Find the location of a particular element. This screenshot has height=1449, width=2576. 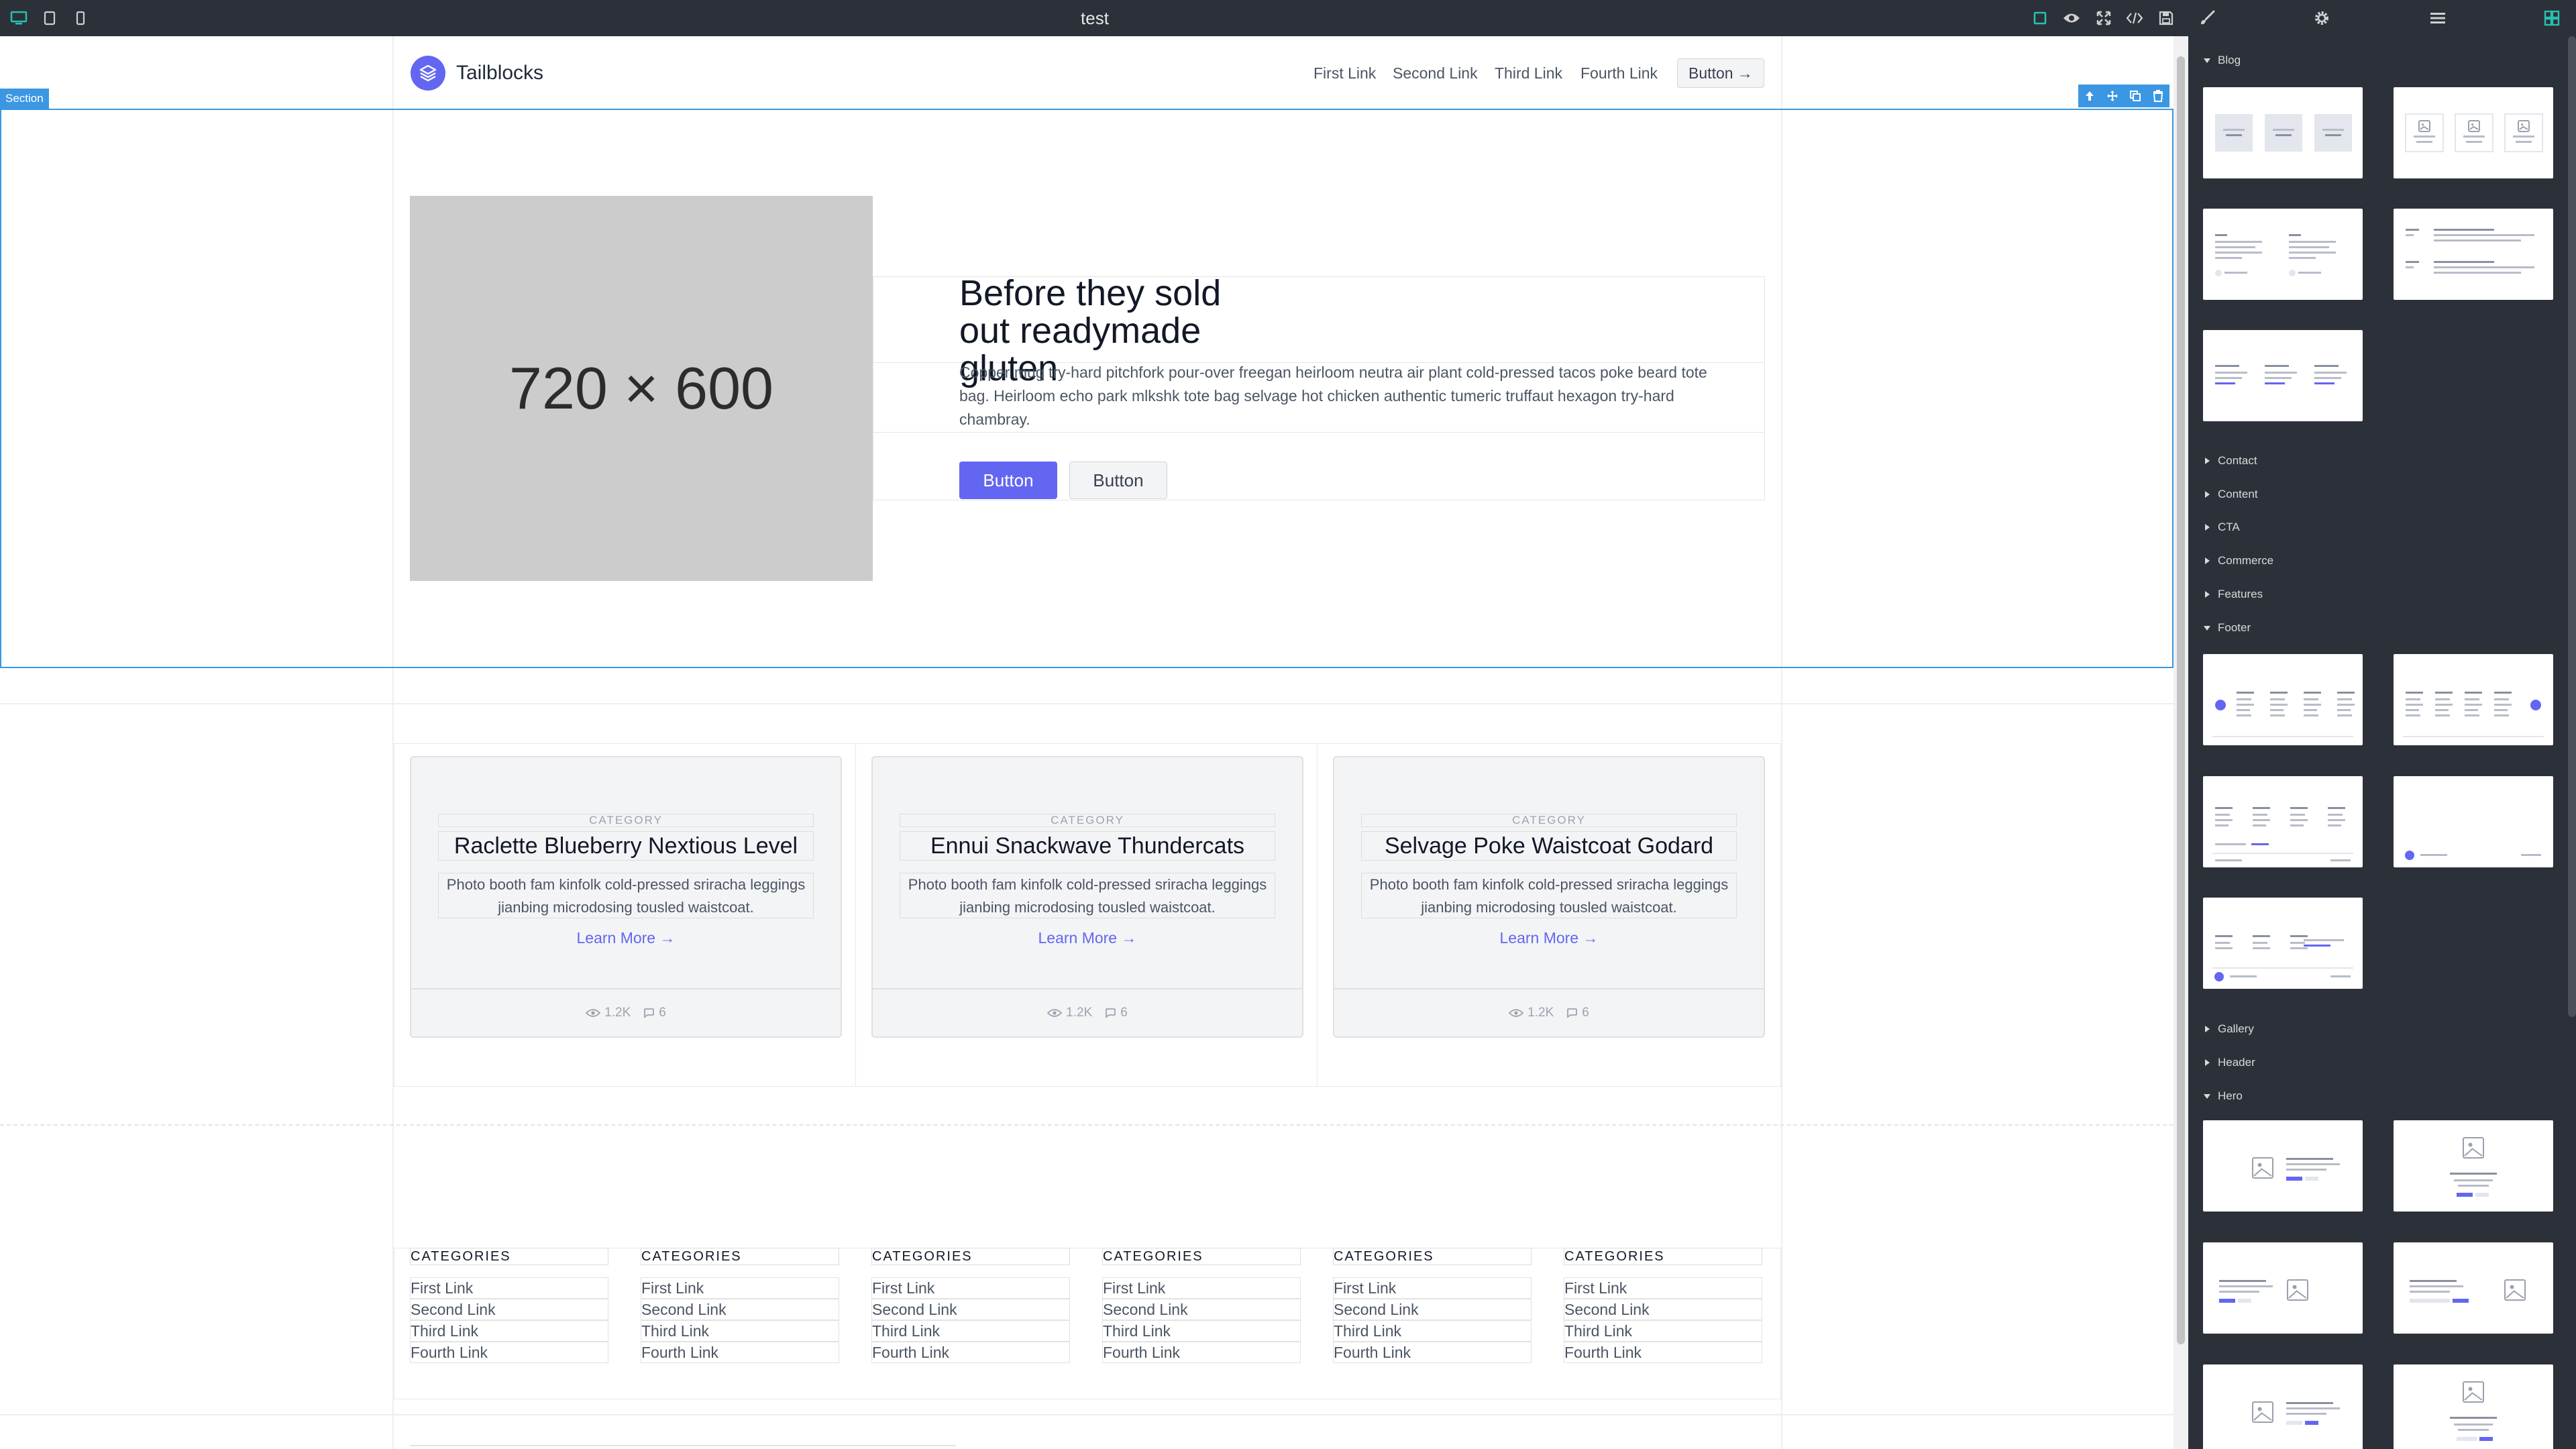

mobile-icon is located at coordinates (80, 18).